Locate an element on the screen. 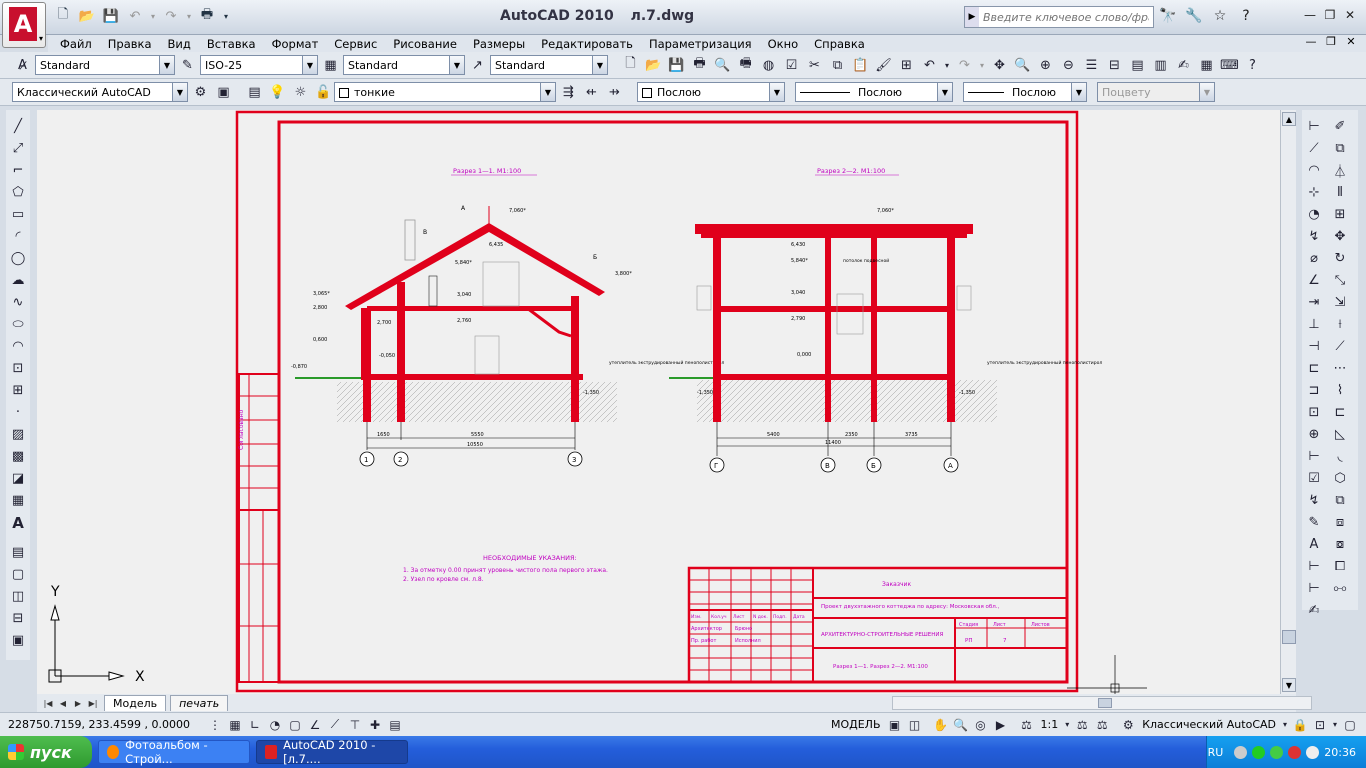 The image size is (1366, 768). dim-override-icon: ⊢ is located at coordinates (1314, 588).